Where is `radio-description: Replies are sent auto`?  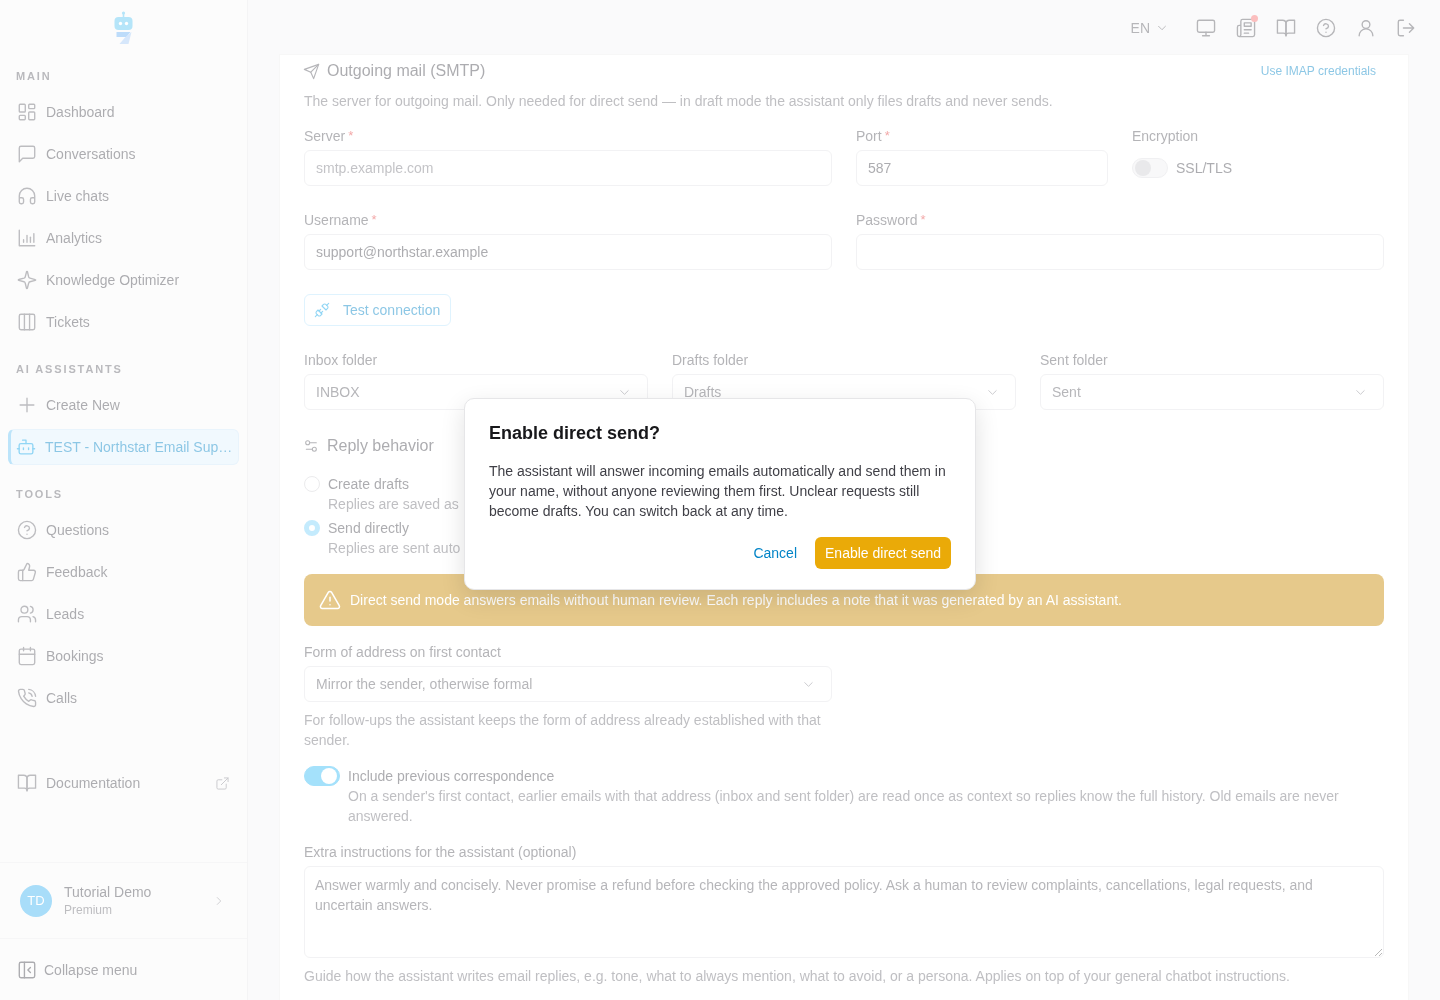
radio-description: Replies are sent auto is located at coordinates (394, 548).